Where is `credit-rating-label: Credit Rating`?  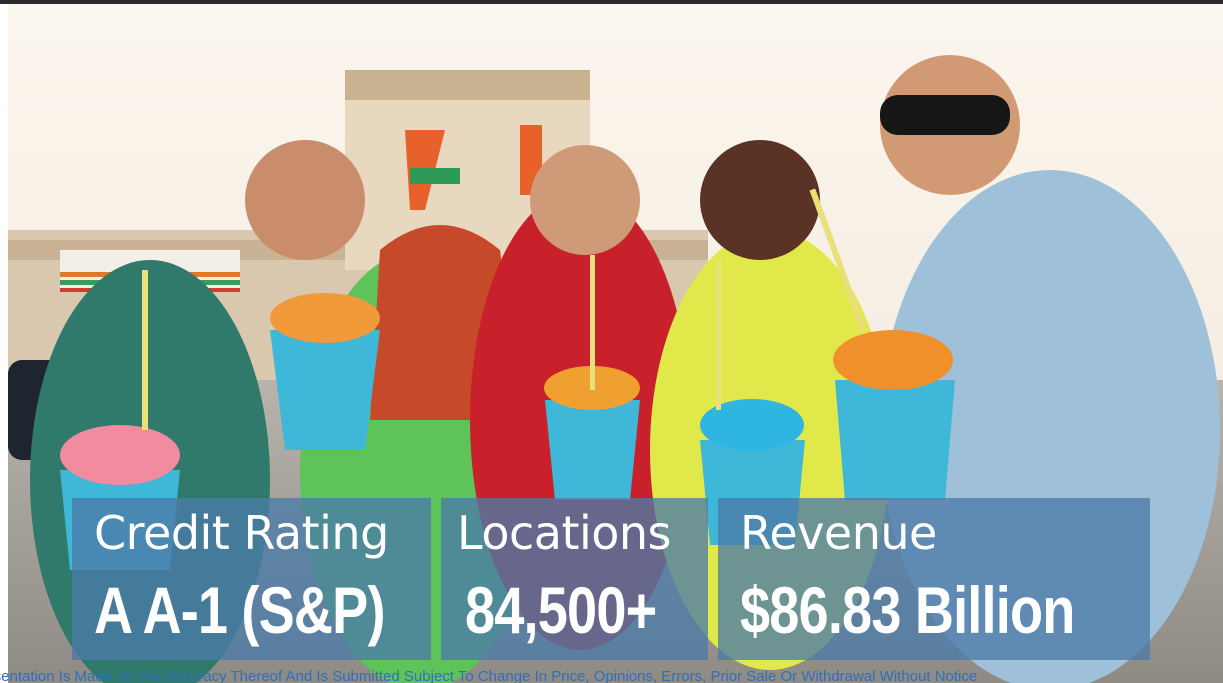
credit-rating-label: Credit Rating is located at coordinates (241, 533).